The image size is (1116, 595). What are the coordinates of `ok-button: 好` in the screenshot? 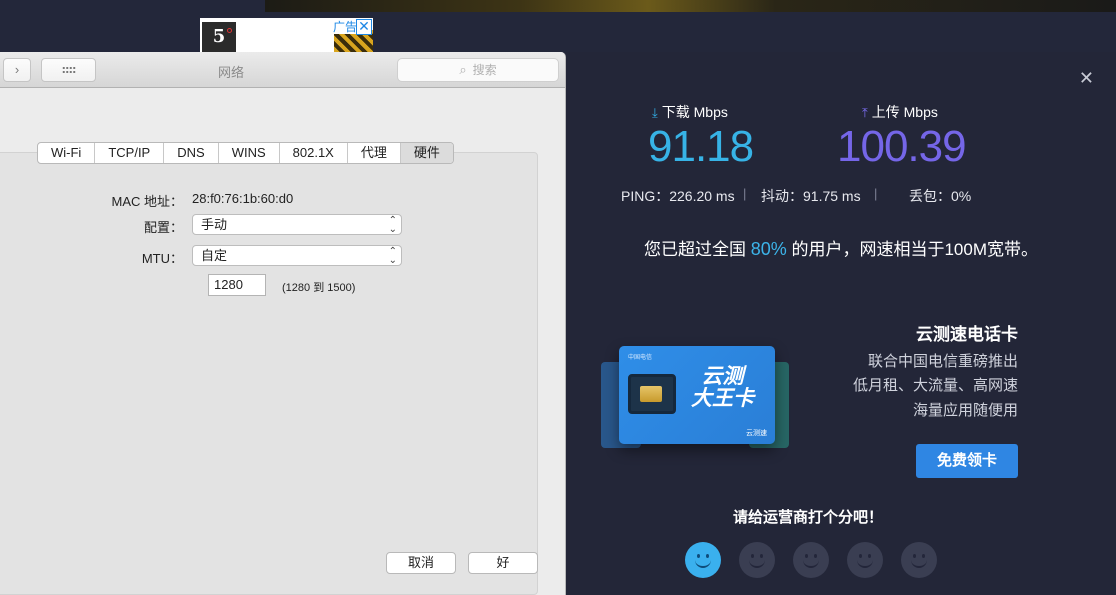 It's located at (503, 563).